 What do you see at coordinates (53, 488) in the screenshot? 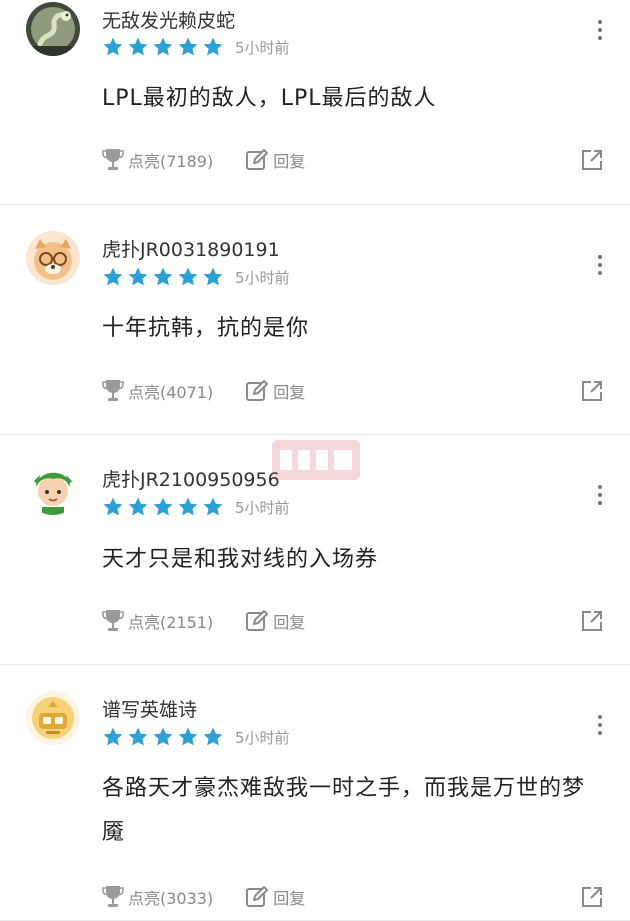
I see `green-hair-avatar` at bounding box center [53, 488].